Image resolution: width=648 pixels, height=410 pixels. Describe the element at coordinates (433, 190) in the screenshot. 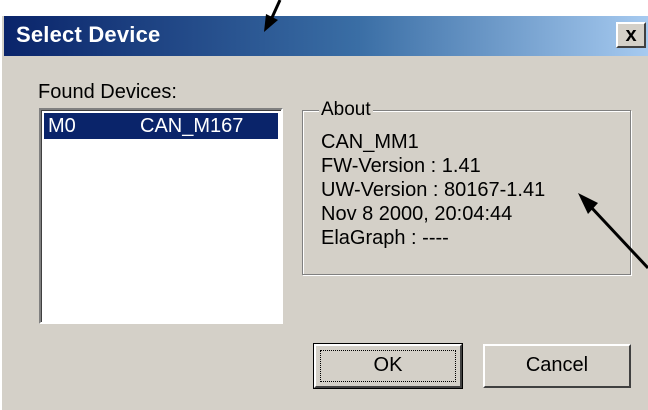

I see `about-line-uw-version: UW-Version : 80167-1.41` at that location.